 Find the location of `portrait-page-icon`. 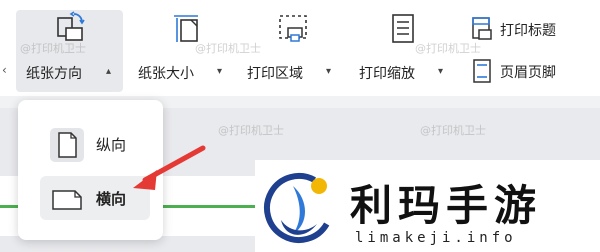

portrait-page-icon is located at coordinates (67, 145).